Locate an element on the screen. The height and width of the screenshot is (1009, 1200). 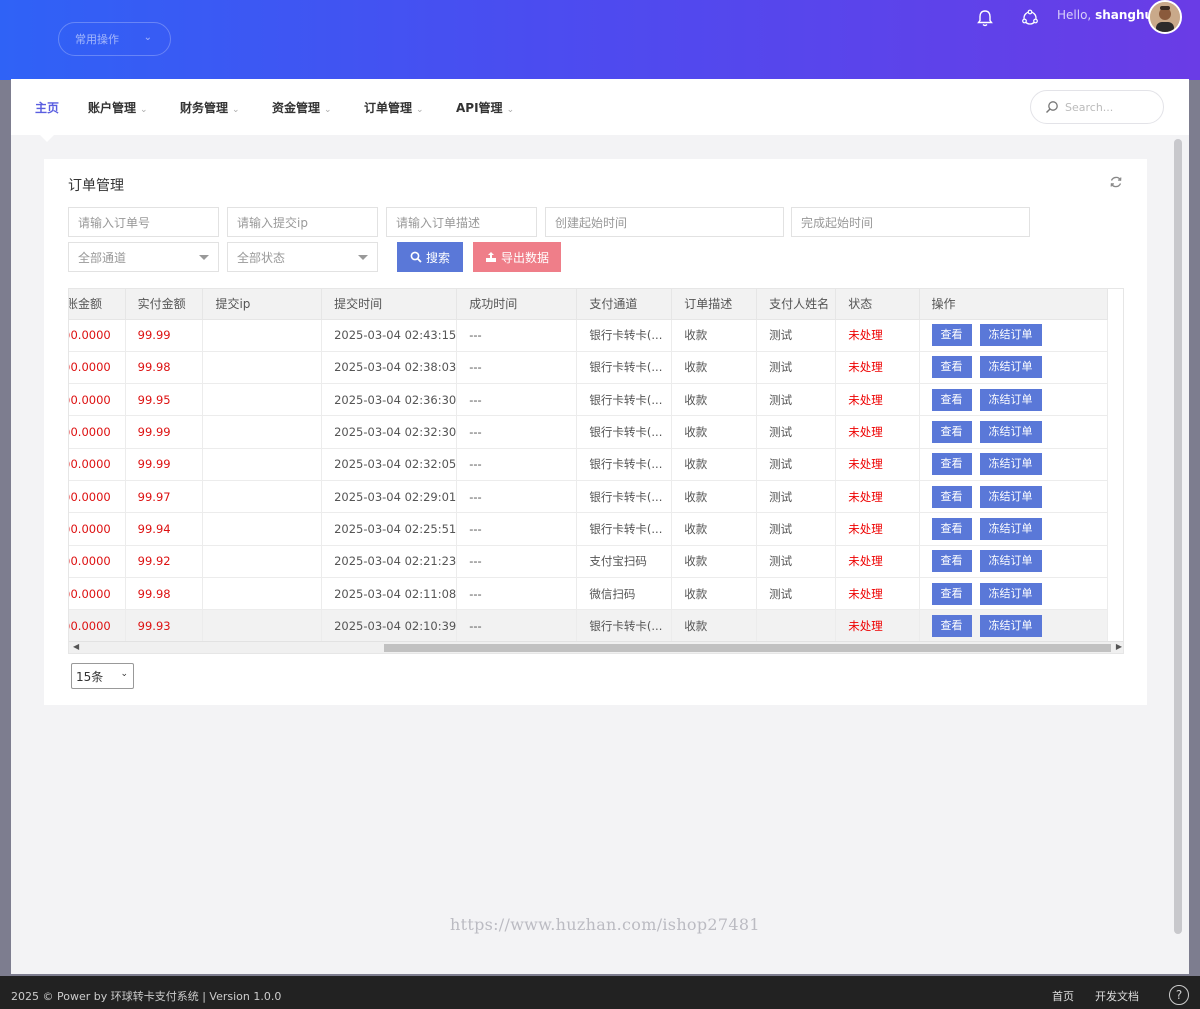
cell-paid-amount: 99.94 is located at coordinates (164, 529).